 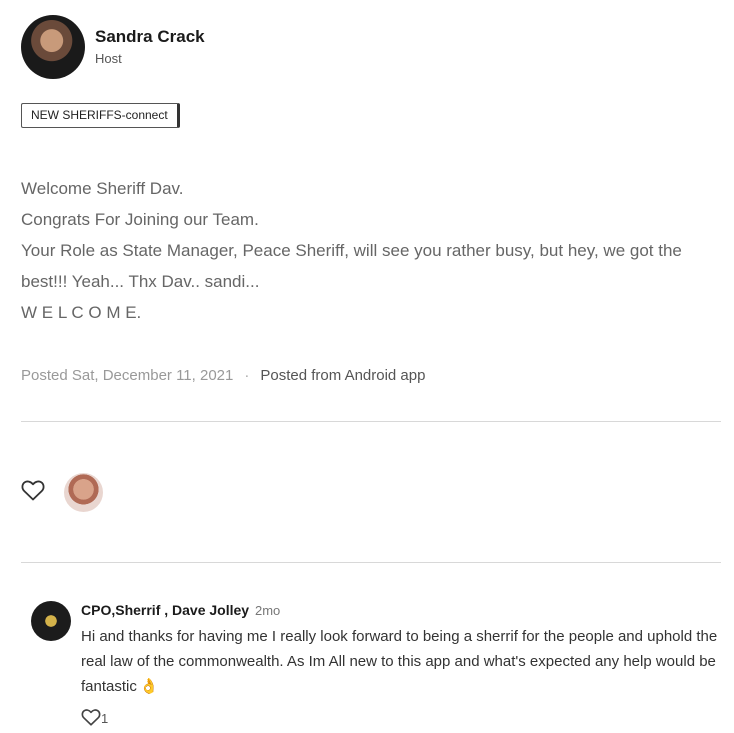 What do you see at coordinates (150, 37) in the screenshot?
I see `author-name: Sandra Crack` at bounding box center [150, 37].